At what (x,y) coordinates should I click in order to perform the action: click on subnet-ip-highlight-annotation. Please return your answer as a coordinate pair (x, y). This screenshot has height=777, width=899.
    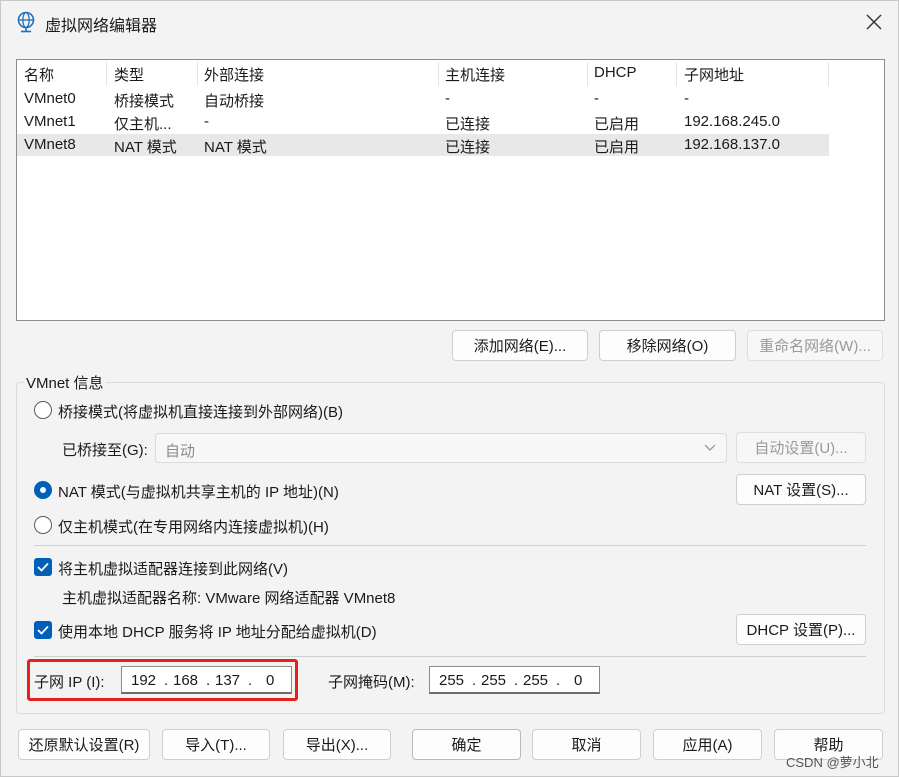
    Looking at the image, I should click on (162, 680).